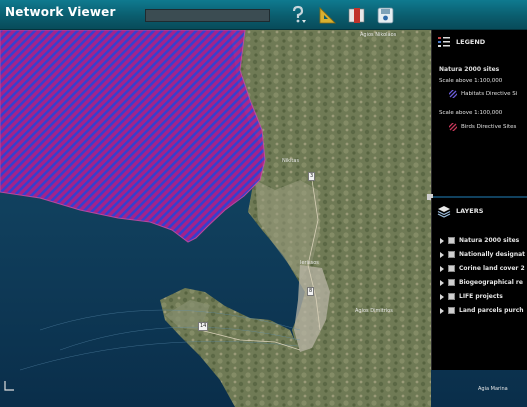  What do you see at coordinates (298, 15) in the screenshot?
I see `help-icon` at bounding box center [298, 15].